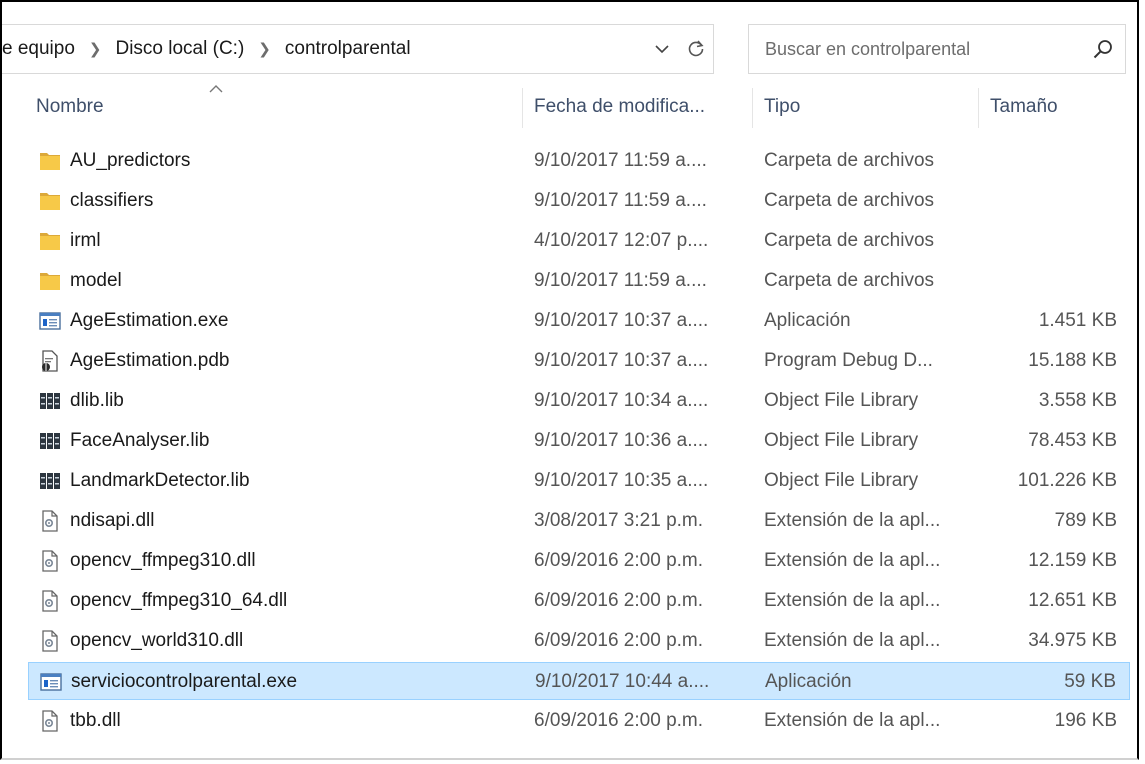 Image resolution: width=1145 pixels, height=764 pixels. I want to click on breadcrumb-current-folder: controlparental, so click(348, 49).